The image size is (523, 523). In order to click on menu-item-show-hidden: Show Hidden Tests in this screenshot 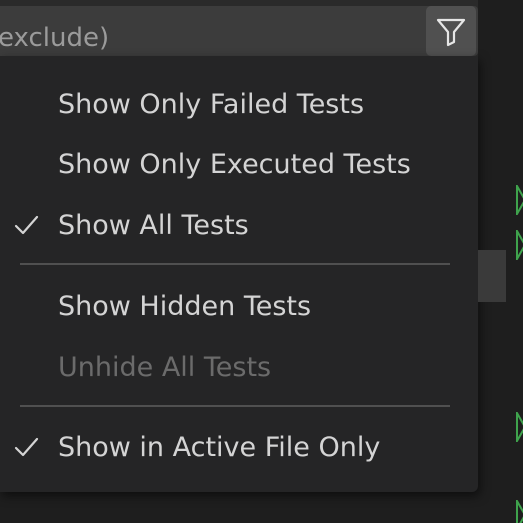, I will do `click(239, 306)`.